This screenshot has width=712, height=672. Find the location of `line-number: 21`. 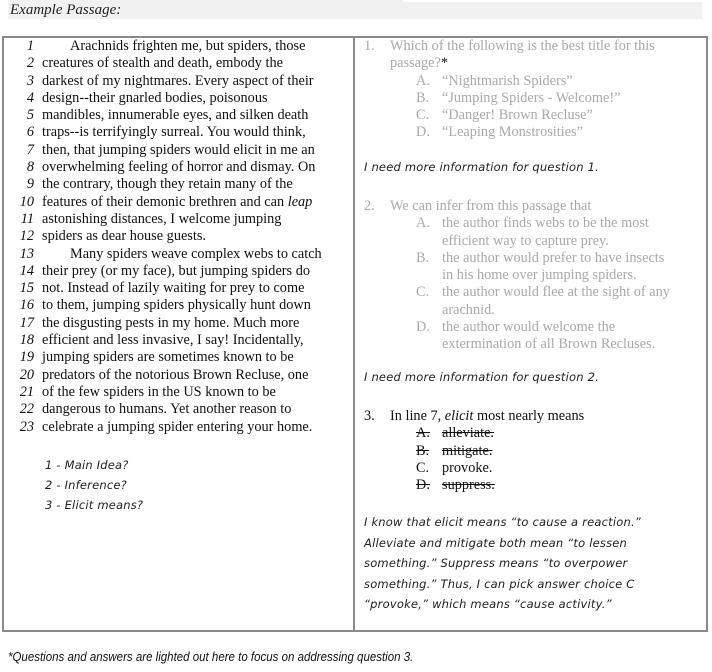

line-number: 21 is located at coordinates (26, 391).